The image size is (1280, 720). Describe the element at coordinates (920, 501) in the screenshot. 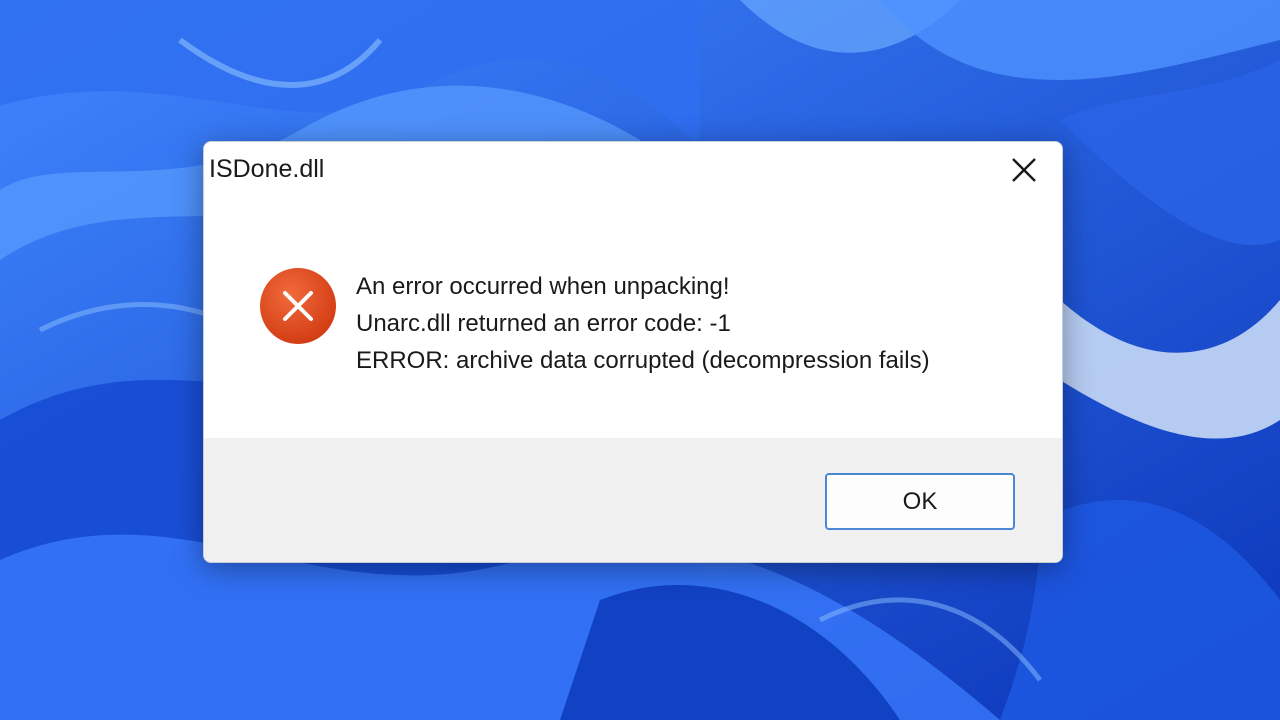

I see `ok-button: OK` at that location.